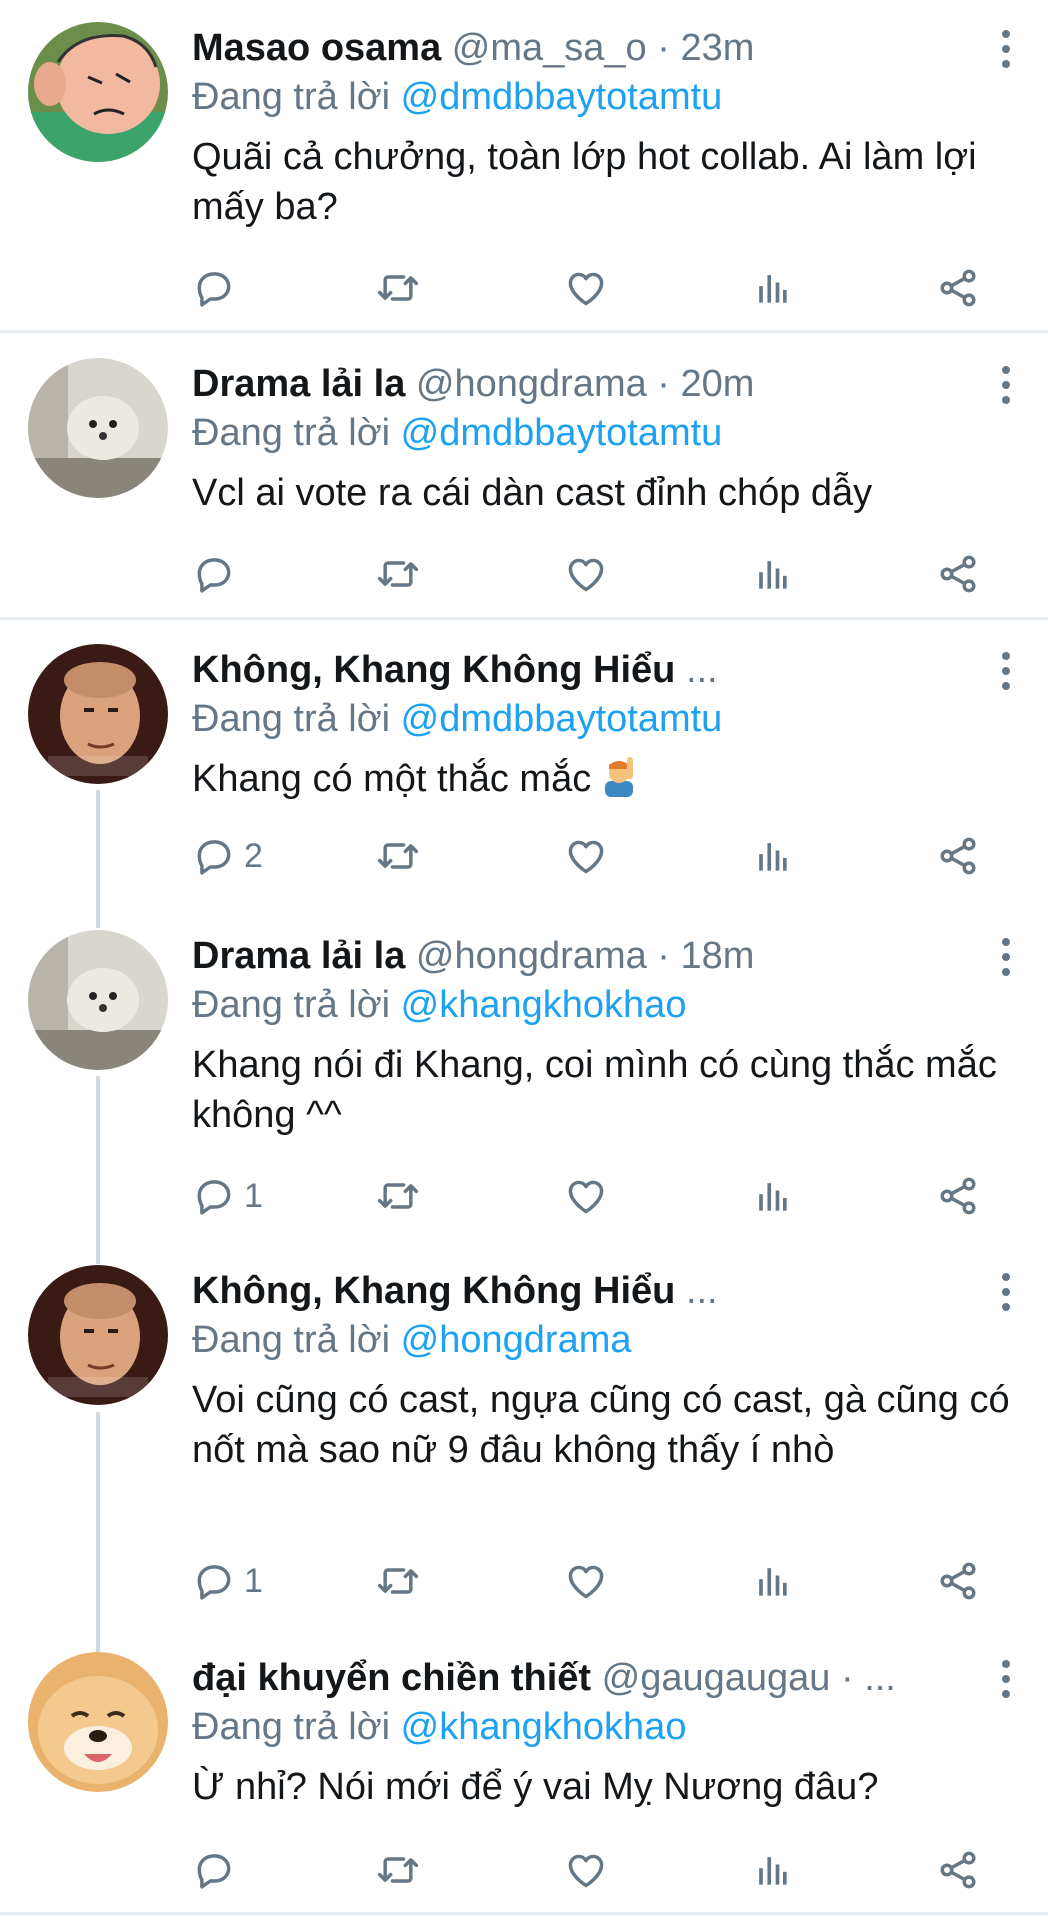  Describe the element at coordinates (391, 1678) in the screenshot. I see `display-name: đại khuyển chiền thiết` at that location.